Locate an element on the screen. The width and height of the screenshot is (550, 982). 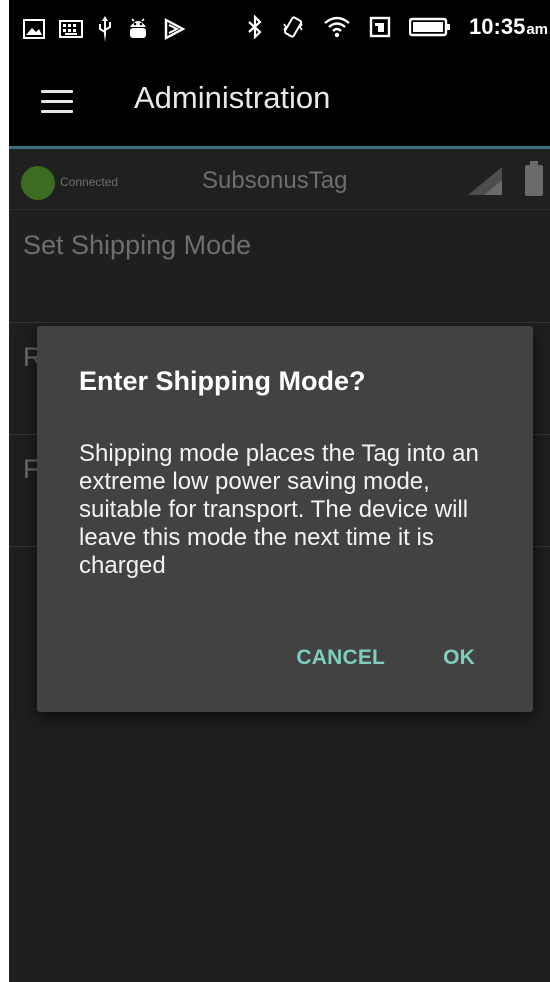
page-title: Administration is located at coordinates (232, 97).